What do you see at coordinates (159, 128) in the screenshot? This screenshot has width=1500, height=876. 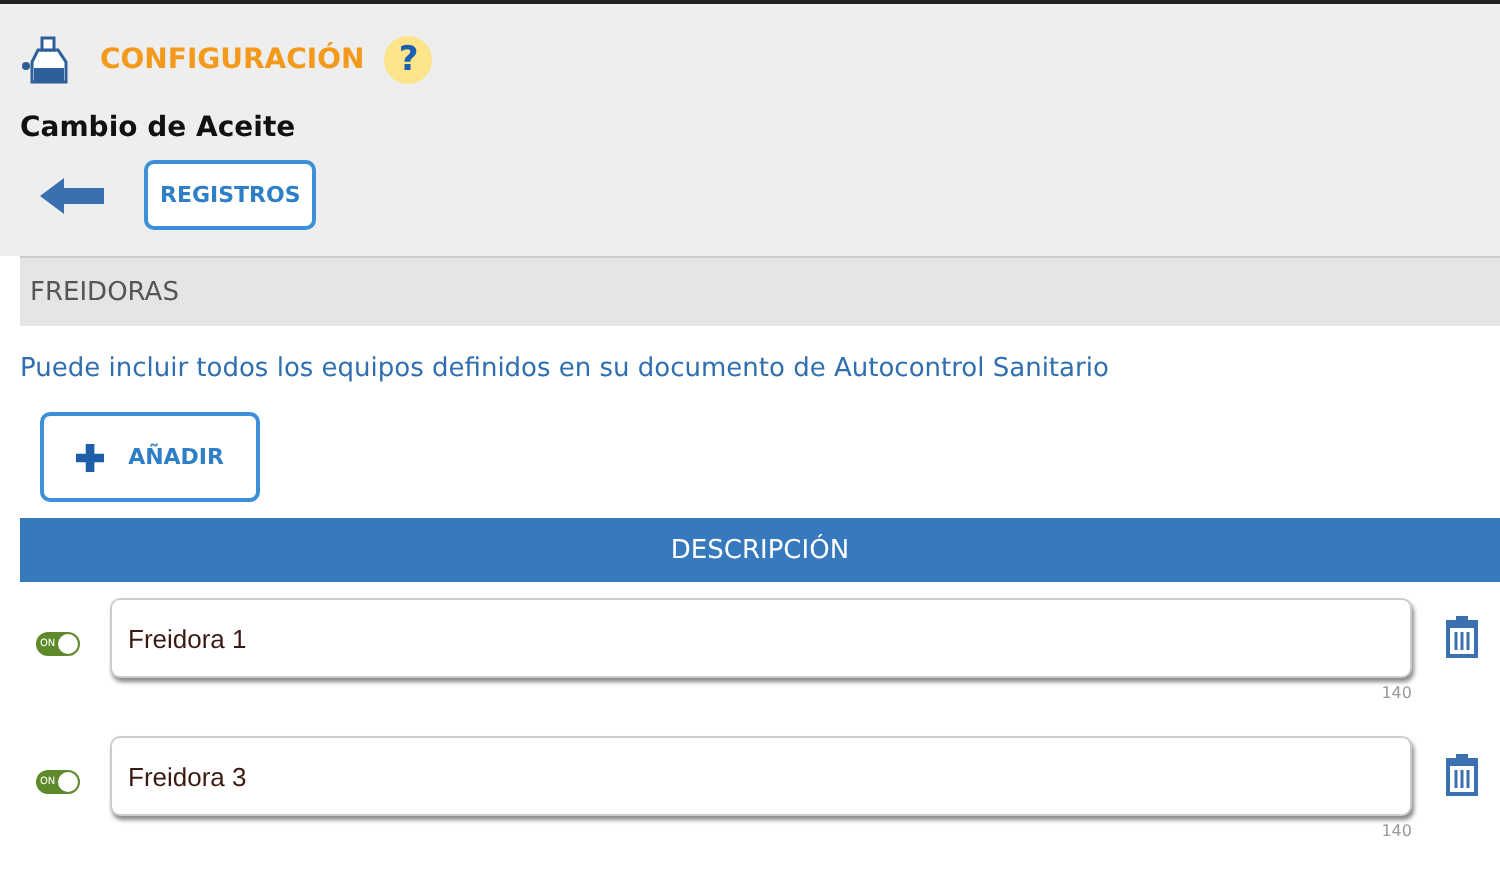 I see `page-subtitle: Cambio de Aceite` at bounding box center [159, 128].